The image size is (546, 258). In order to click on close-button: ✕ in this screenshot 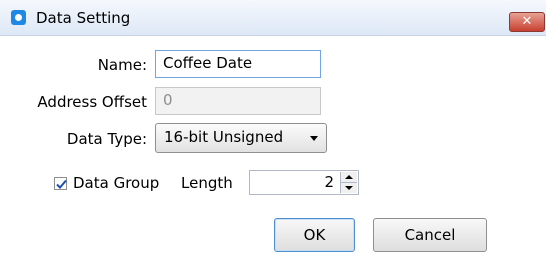, I will do `click(527, 22)`.